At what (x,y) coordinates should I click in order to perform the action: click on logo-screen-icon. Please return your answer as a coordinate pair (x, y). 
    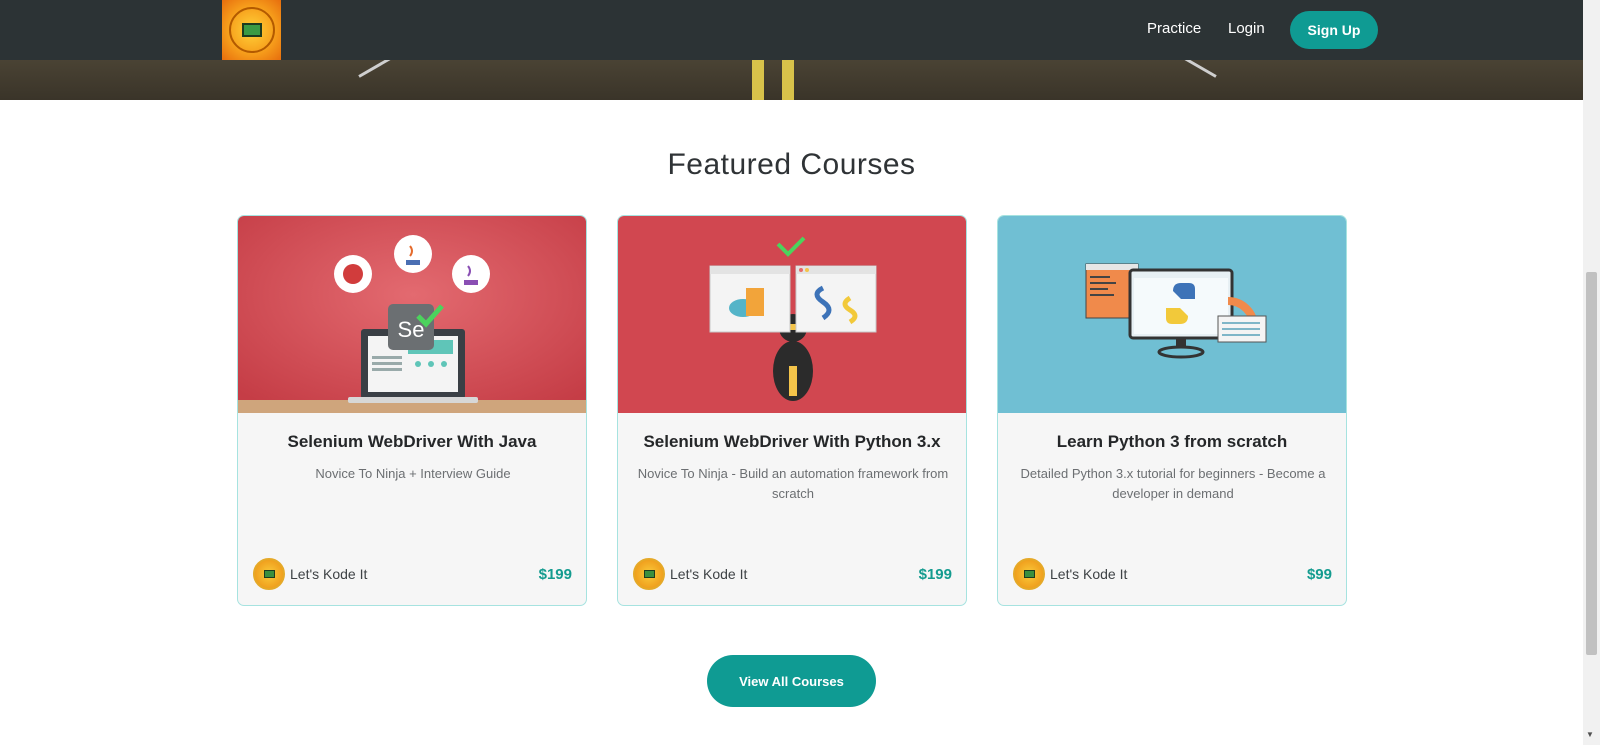
    Looking at the image, I should click on (251, 30).